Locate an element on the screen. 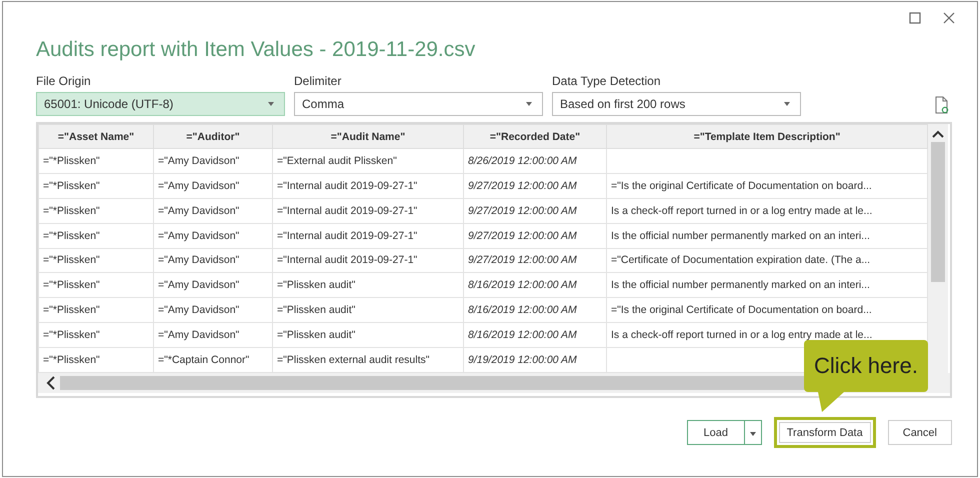 This screenshot has height=478, width=980. load-button: Load is located at coordinates (715, 432).